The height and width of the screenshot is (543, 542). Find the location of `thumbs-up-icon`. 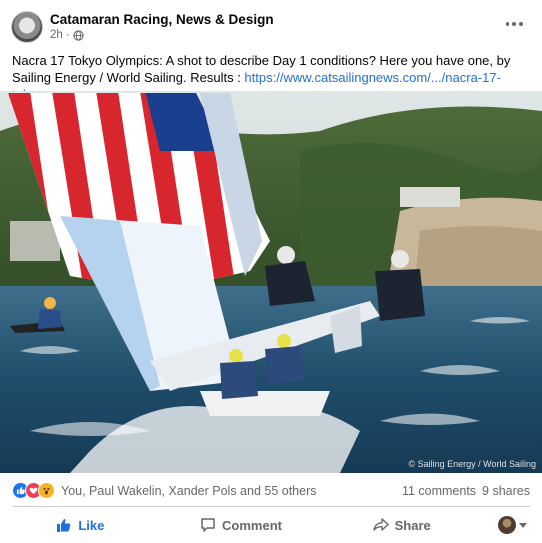

thumbs-up-icon is located at coordinates (64, 525).